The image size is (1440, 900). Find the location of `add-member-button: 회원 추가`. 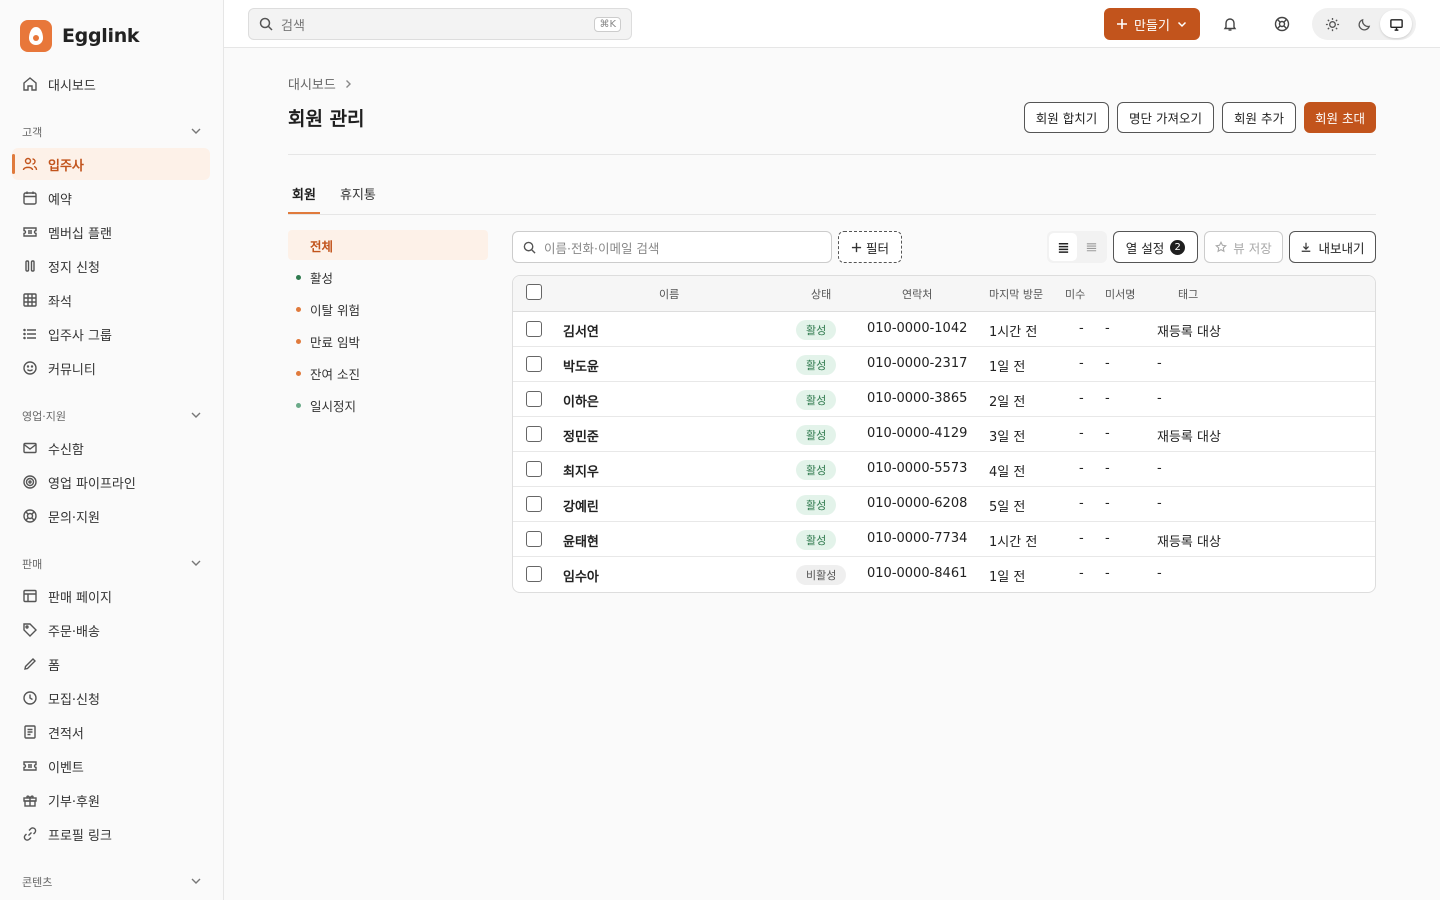

add-member-button: 회원 추가 is located at coordinates (1259, 117).